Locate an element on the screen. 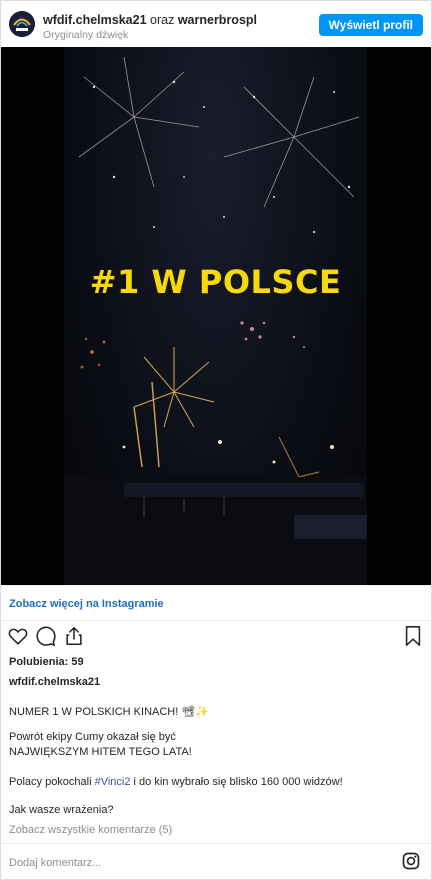 This screenshot has width=432, height=880. caption-username: wfdif.chelmska21 is located at coordinates (54, 682).